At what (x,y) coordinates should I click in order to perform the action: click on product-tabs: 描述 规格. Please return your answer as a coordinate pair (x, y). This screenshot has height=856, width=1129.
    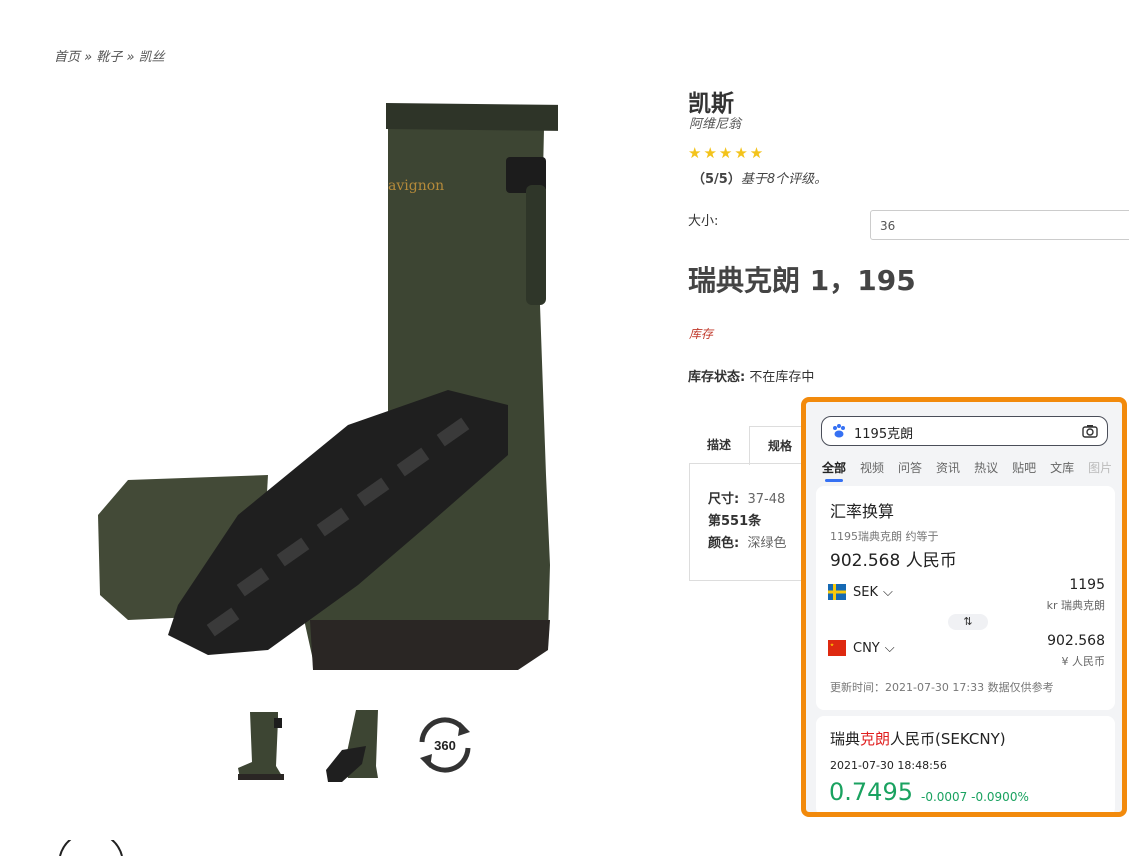
    Looking at the image, I should click on (750, 445).